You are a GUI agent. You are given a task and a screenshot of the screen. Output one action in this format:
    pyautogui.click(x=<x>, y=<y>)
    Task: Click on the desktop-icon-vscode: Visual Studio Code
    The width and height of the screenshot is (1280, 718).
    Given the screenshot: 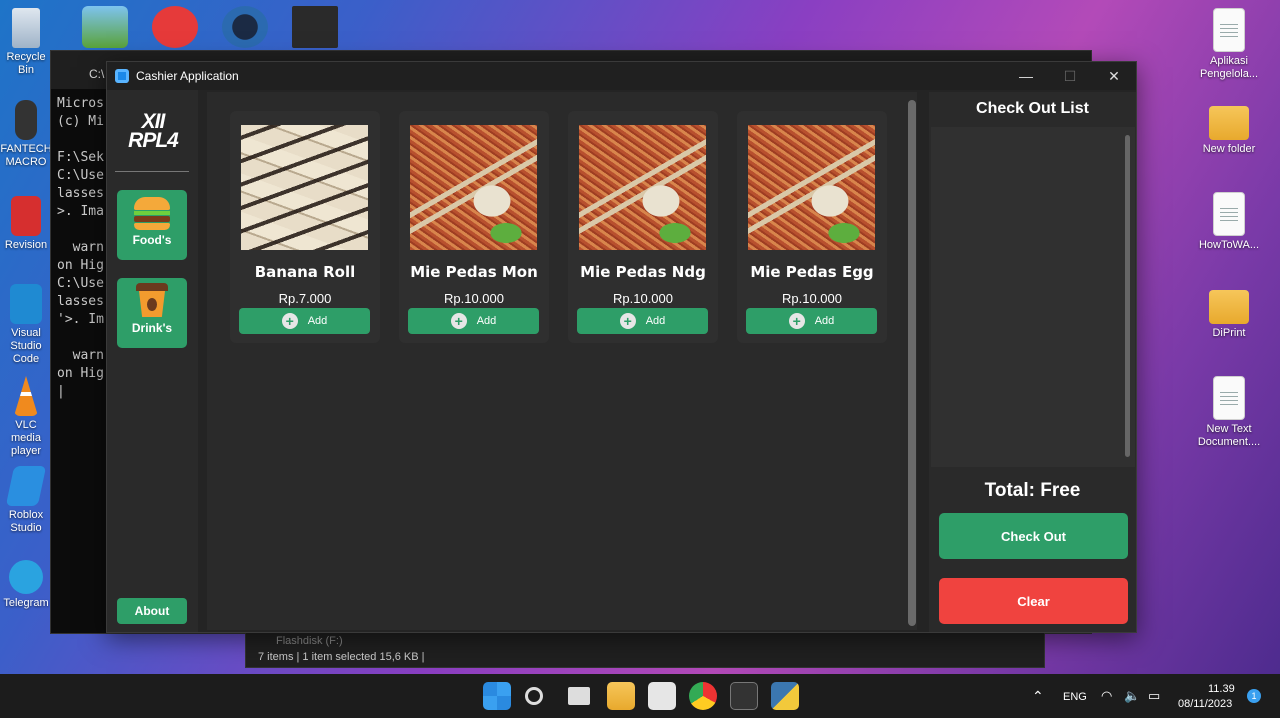 What is the action you would take?
    pyautogui.click(x=26, y=325)
    